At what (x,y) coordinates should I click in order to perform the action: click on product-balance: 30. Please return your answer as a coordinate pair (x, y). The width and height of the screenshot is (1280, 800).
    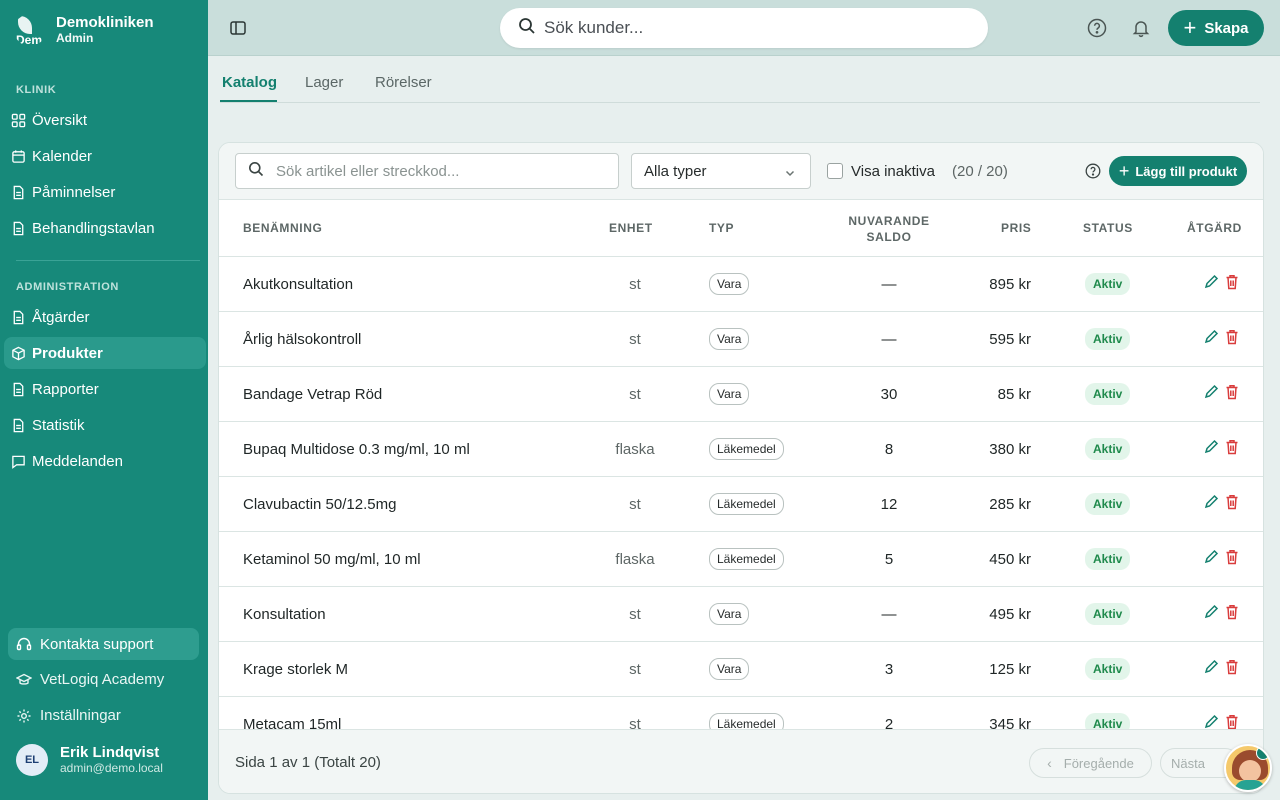
    Looking at the image, I should click on (889, 394).